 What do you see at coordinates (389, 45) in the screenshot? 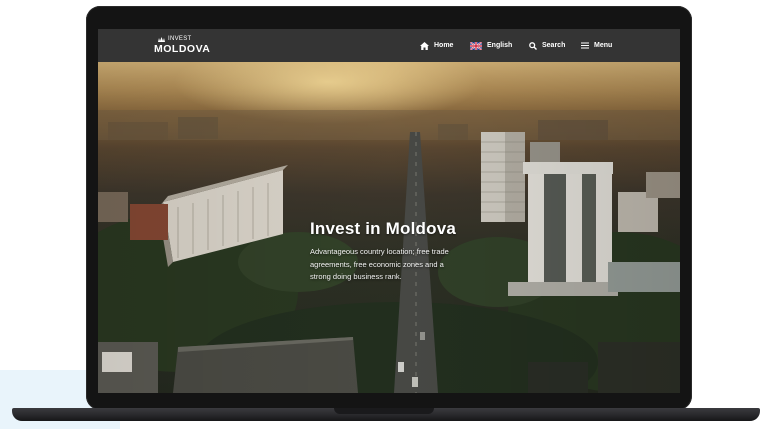
I see `top-navbar: INVEST MOLDOVA Home English Search Menu` at bounding box center [389, 45].